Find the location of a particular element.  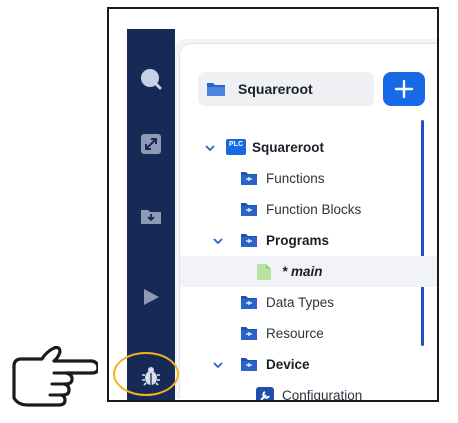

tree-item: PLC Squareroot is located at coordinates (308, 147).